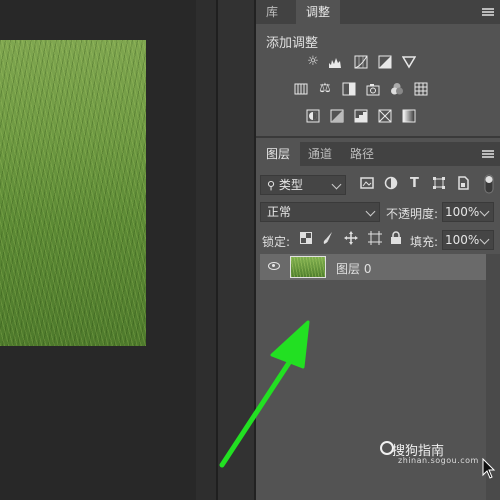  I want to click on mouse-cursor-icon, so click(489, 468).